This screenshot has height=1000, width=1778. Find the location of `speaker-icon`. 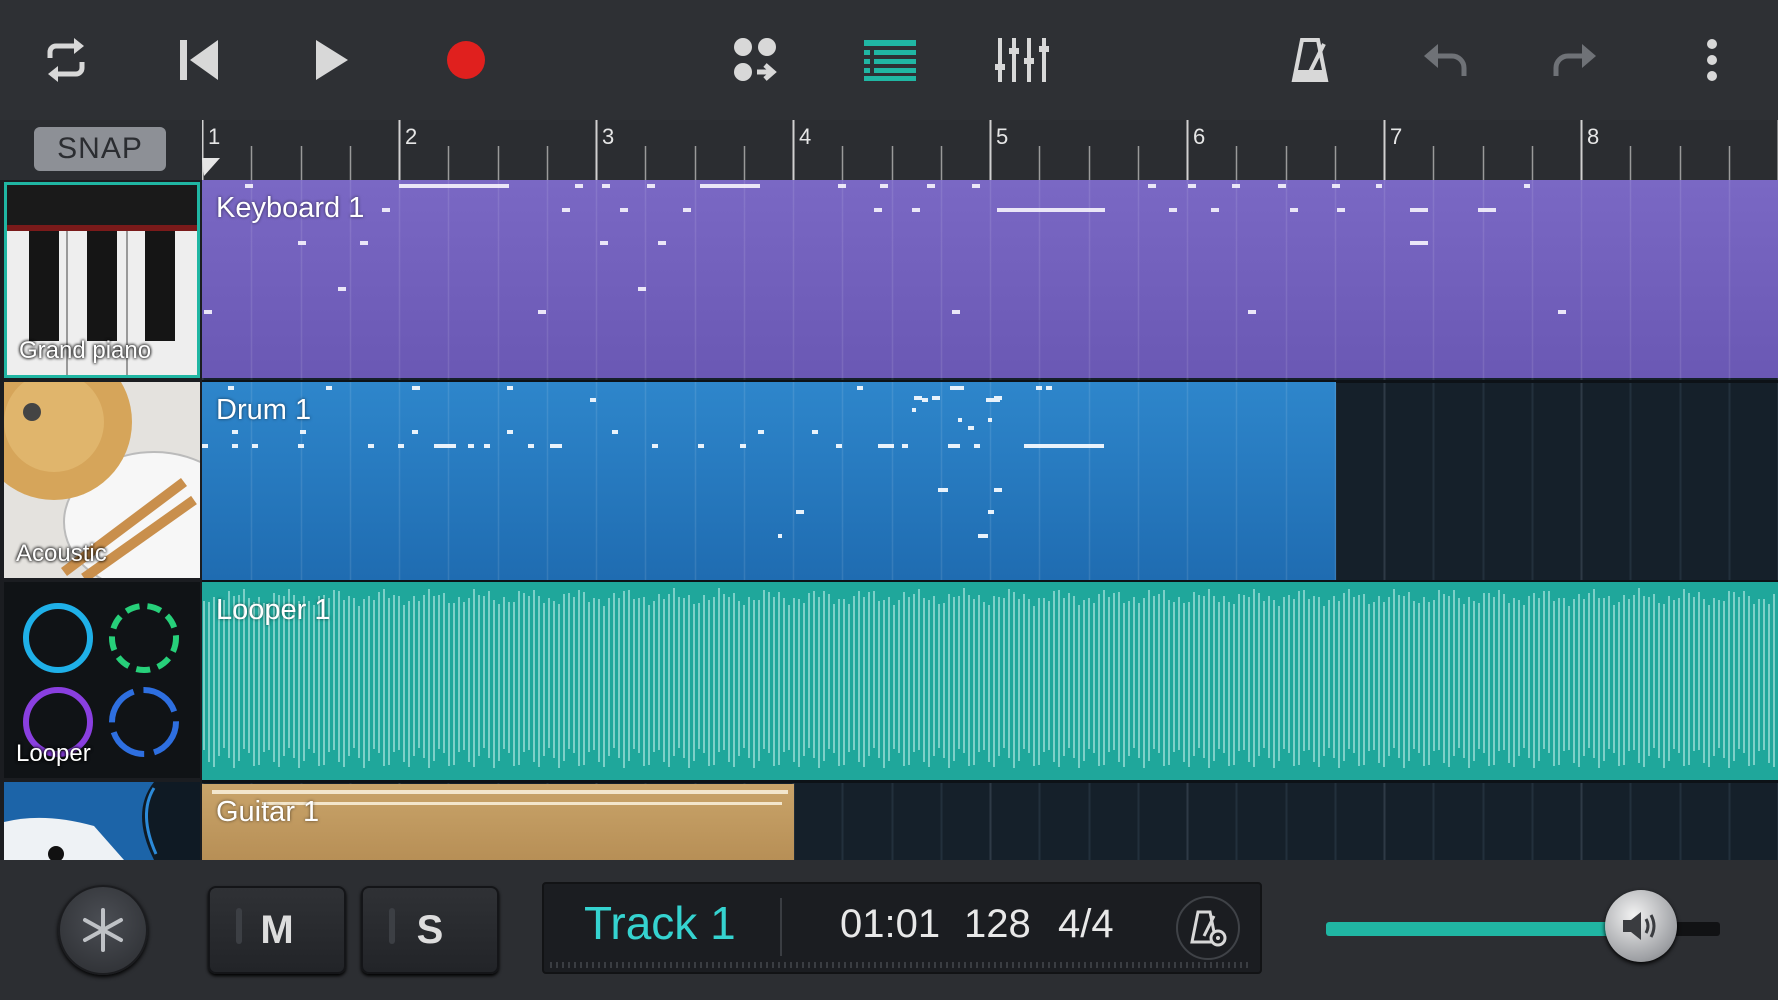

speaker-icon is located at coordinates (1639, 926).